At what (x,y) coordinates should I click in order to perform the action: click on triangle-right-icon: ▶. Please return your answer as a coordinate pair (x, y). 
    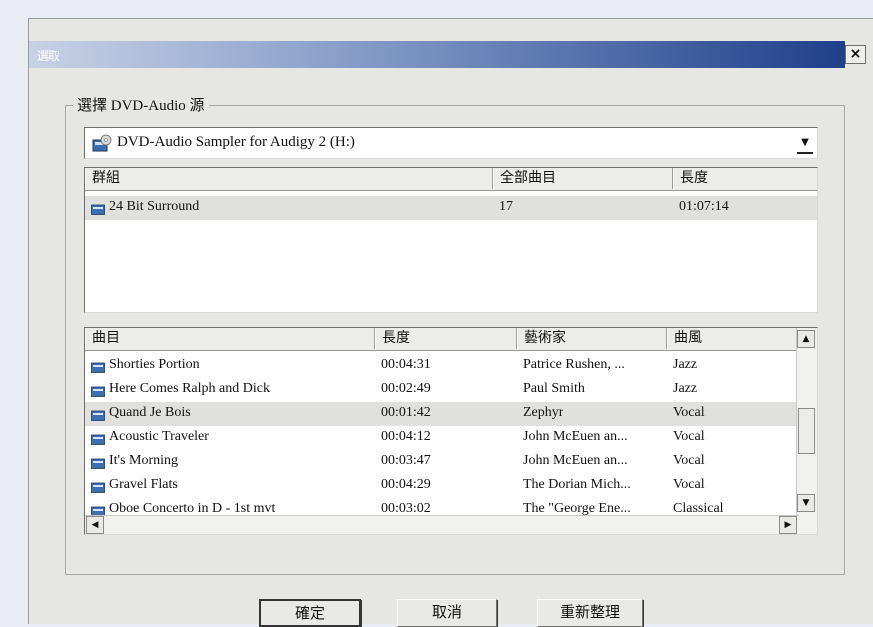
    Looking at the image, I should click on (788, 525).